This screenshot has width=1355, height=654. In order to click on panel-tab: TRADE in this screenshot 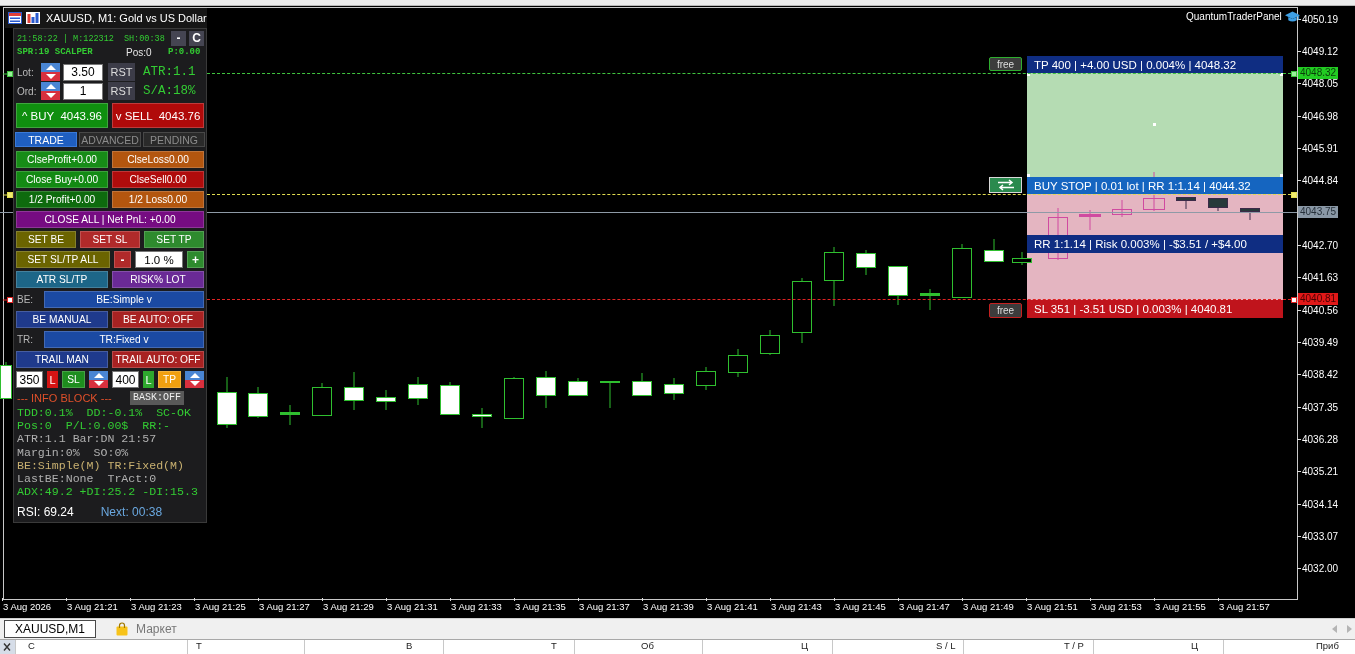, I will do `click(46, 139)`.